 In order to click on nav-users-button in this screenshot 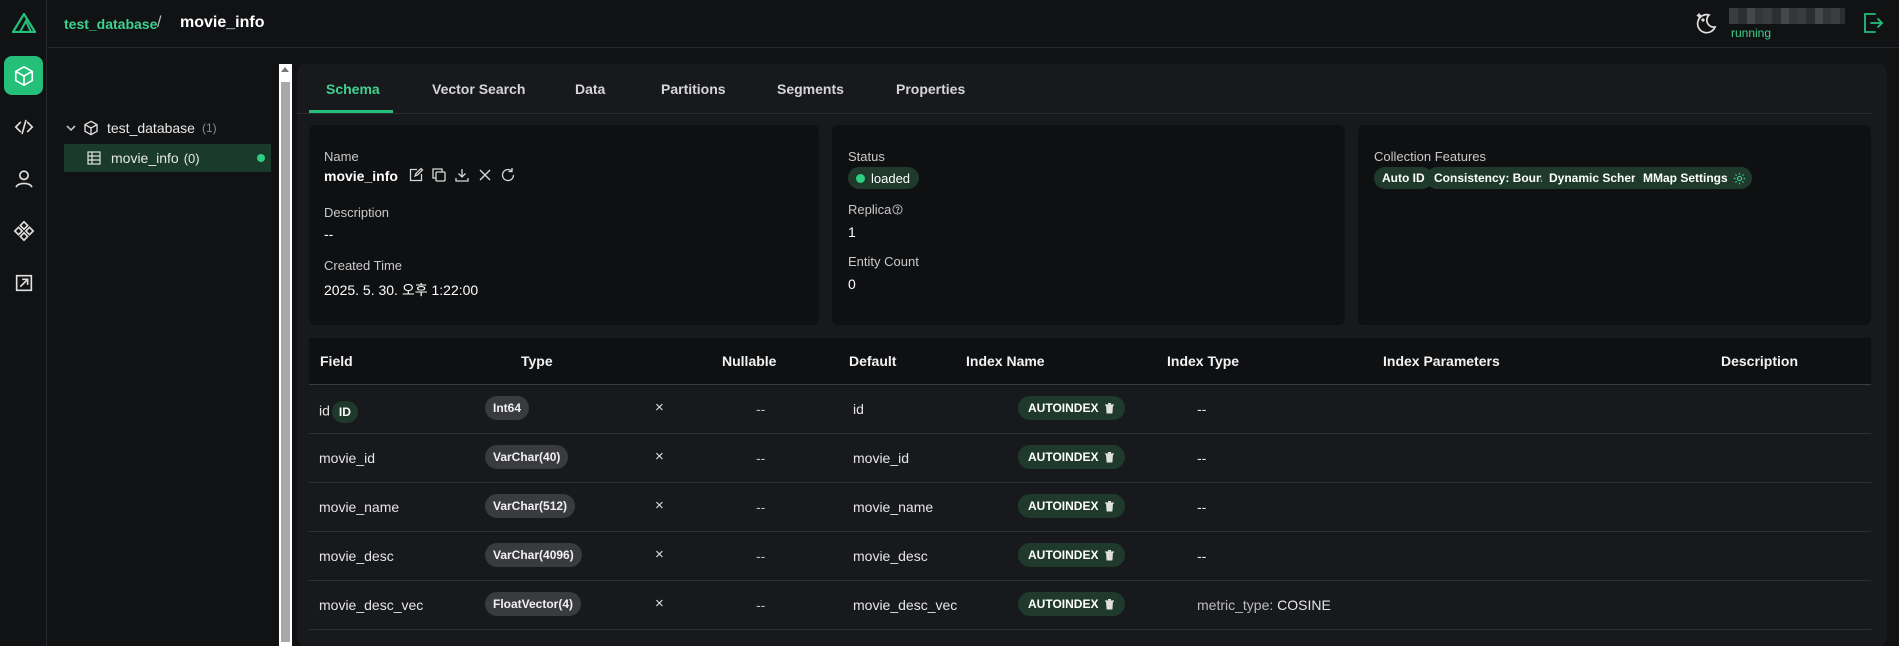, I will do `click(23, 178)`.